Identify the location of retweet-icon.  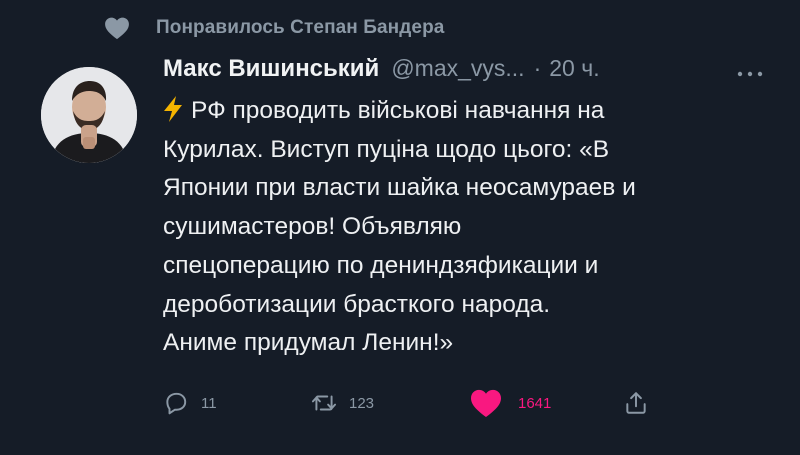
(324, 403).